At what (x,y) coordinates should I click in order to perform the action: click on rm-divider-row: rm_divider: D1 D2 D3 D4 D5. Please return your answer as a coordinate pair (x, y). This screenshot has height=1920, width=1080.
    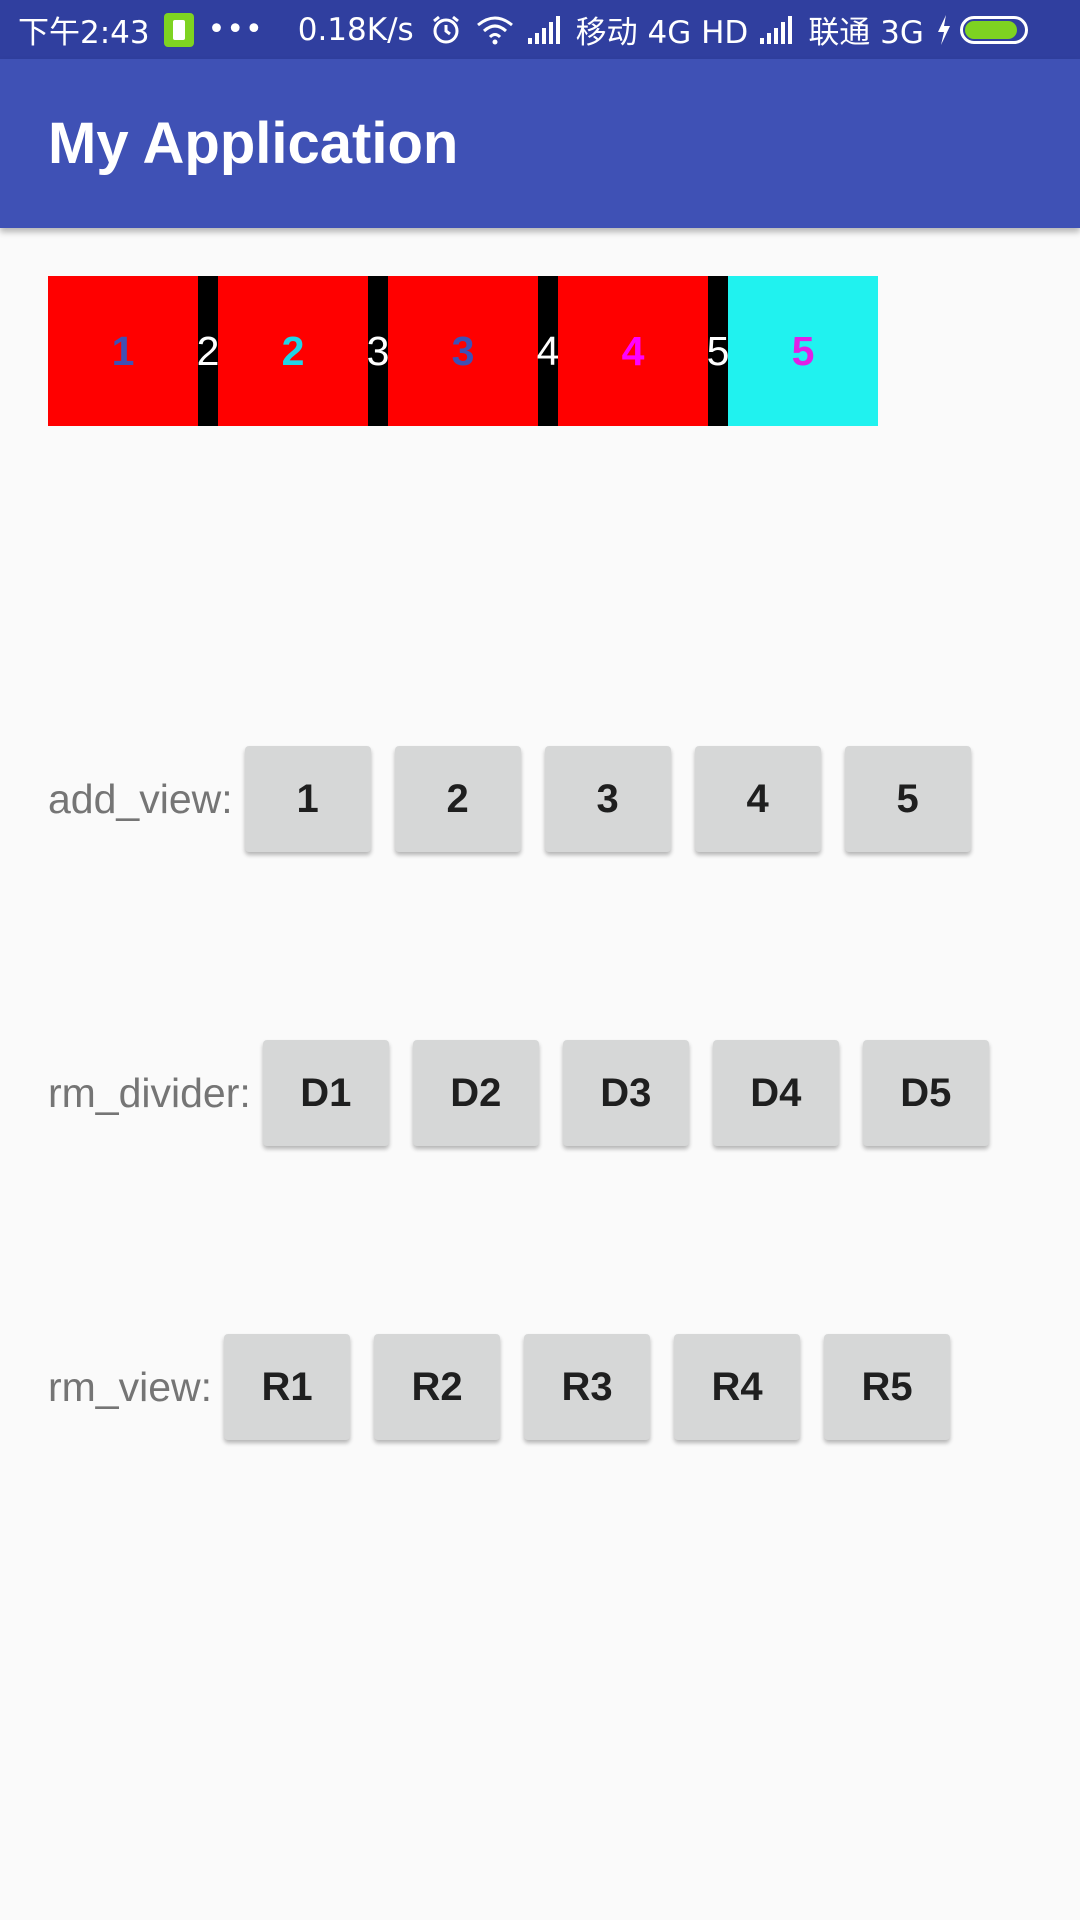
    Looking at the image, I should click on (530, 1093).